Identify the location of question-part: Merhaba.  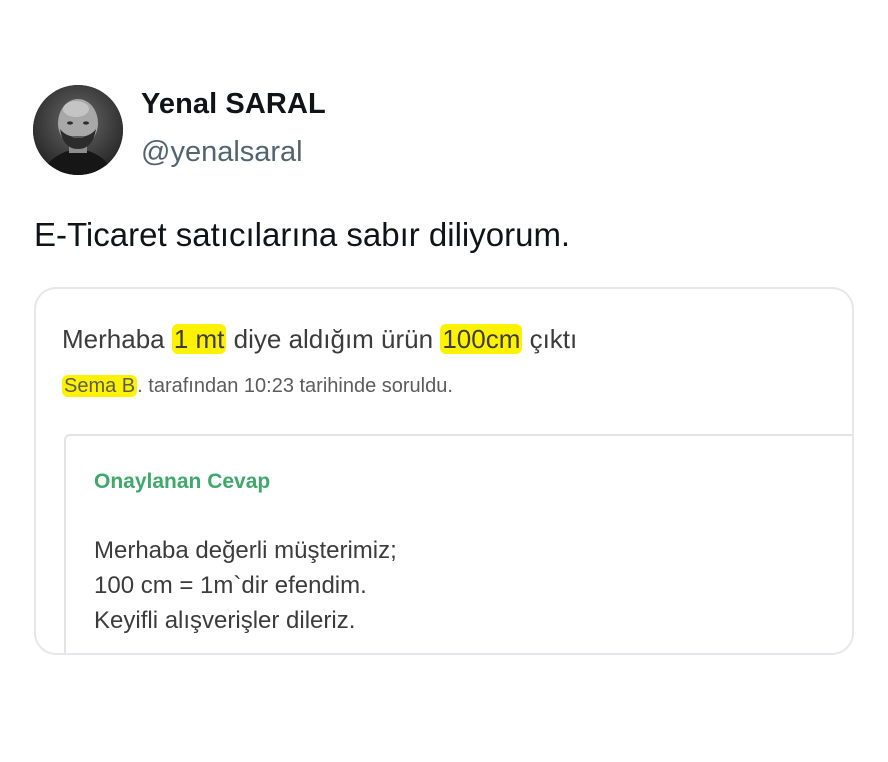
(117, 339).